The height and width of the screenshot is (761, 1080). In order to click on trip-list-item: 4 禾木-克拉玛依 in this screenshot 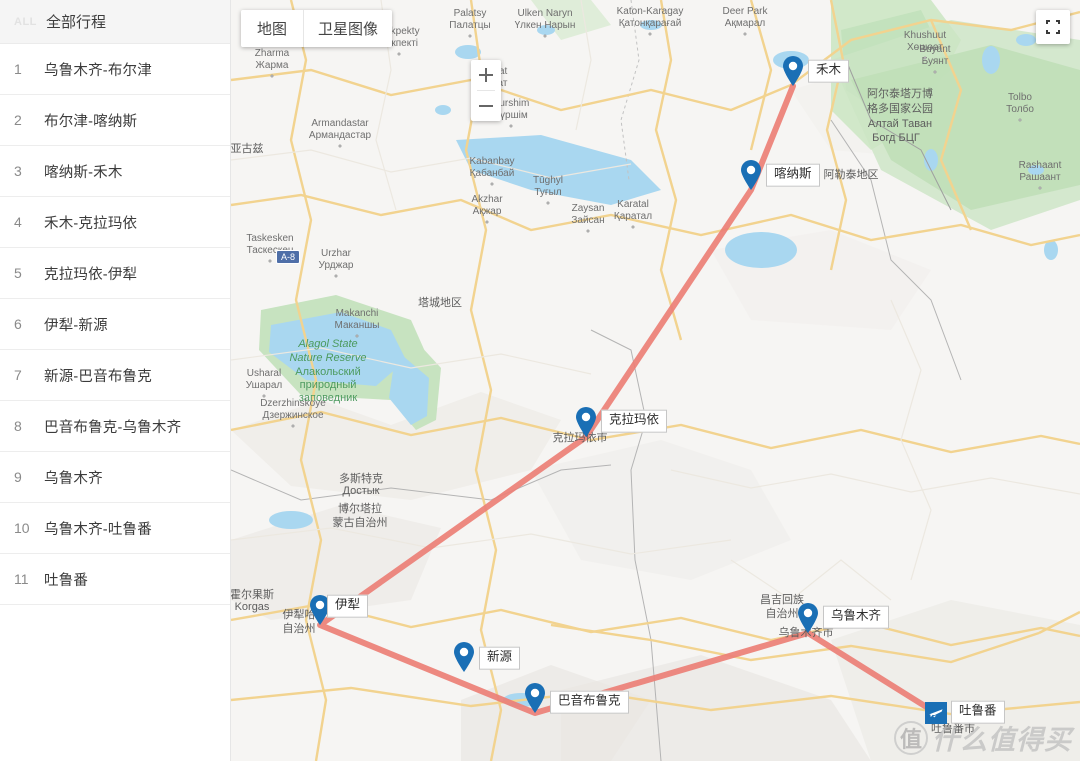, I will do `click(115, 222)`.